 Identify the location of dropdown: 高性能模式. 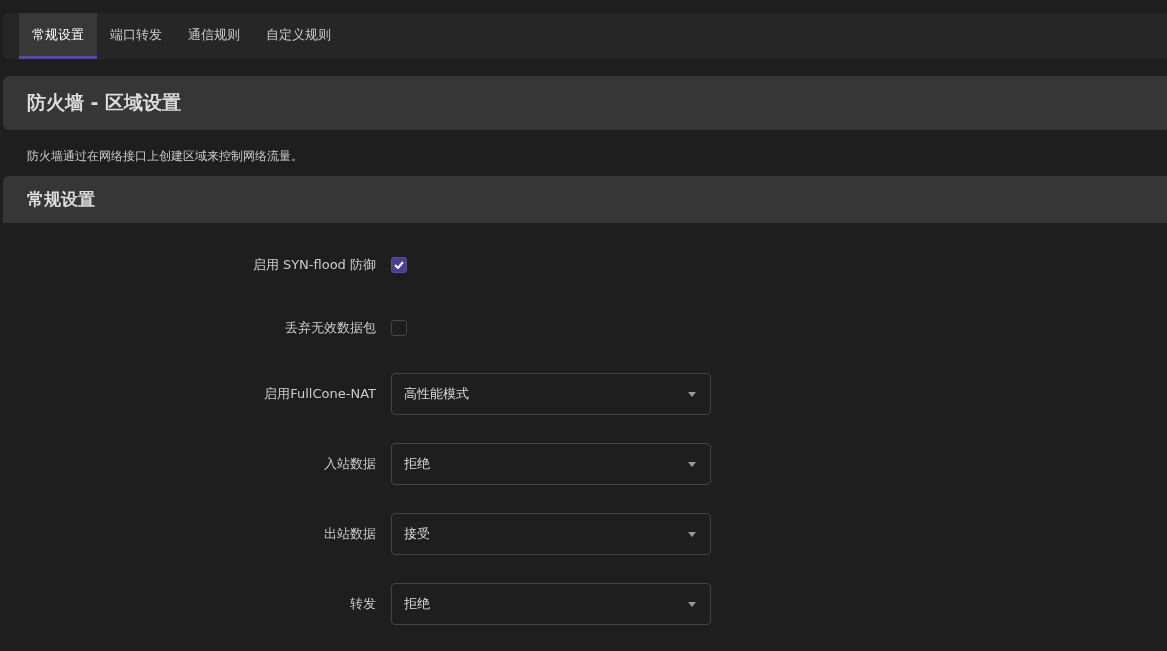
(551, 394).